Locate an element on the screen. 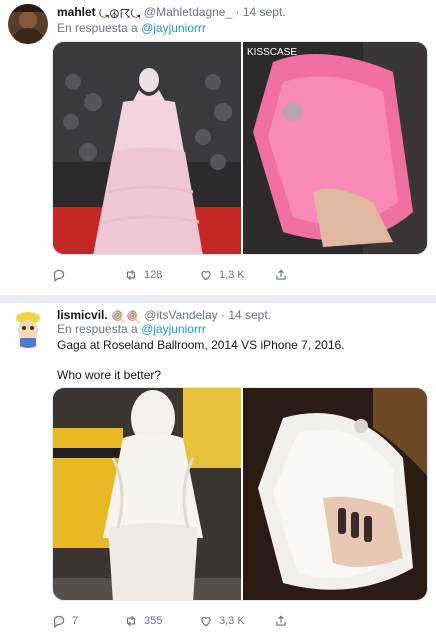 The height and width of the screenshot is (633, 436). like-count: 1,3 K is located at coordinates (232, 275).